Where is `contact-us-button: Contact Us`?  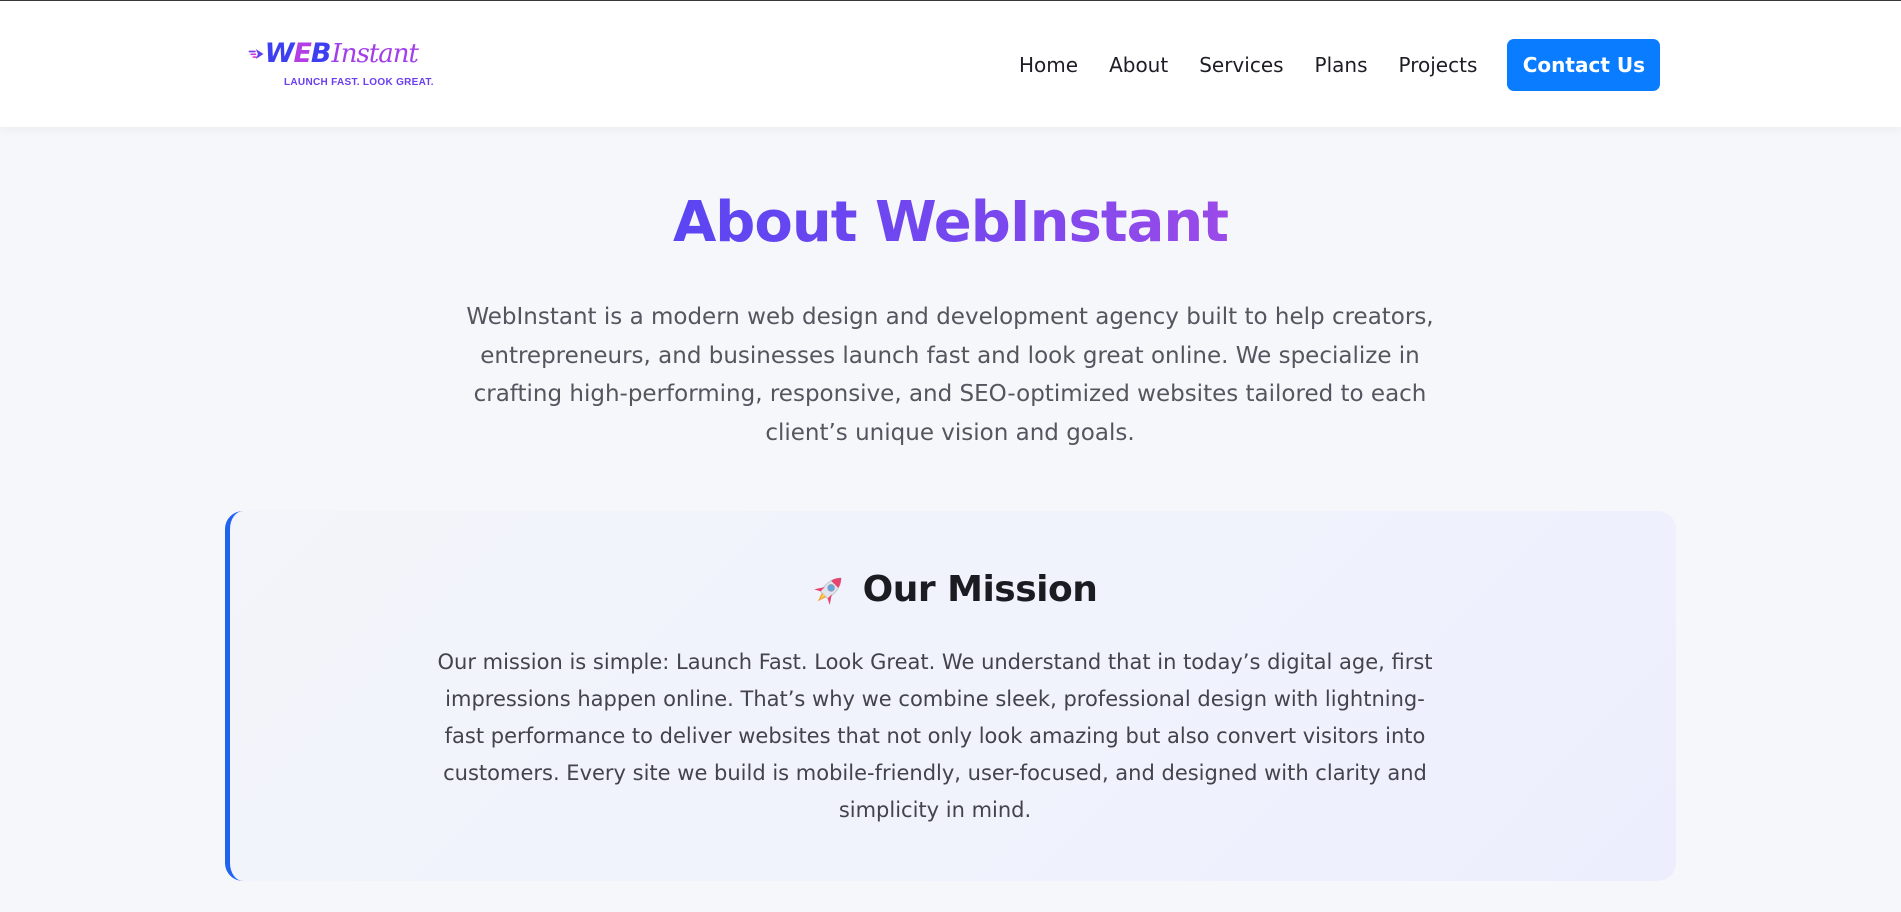
contact-us-button: Contact Us is located at coordinates (1584, 65).